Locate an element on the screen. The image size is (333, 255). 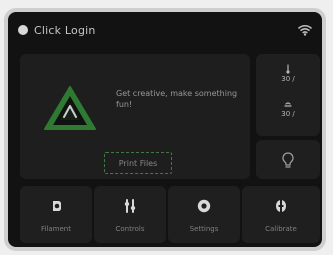
alert-triangle-logo is located at coordinates (70, 108).